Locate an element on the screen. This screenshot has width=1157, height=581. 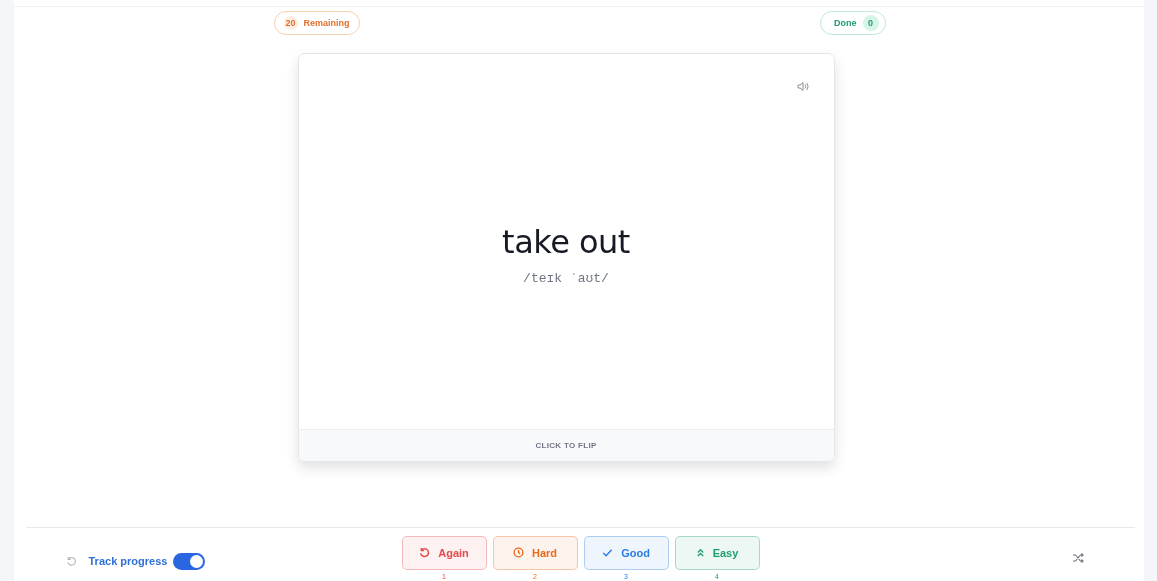
again-button: Again is located at coordinates (444, 552).